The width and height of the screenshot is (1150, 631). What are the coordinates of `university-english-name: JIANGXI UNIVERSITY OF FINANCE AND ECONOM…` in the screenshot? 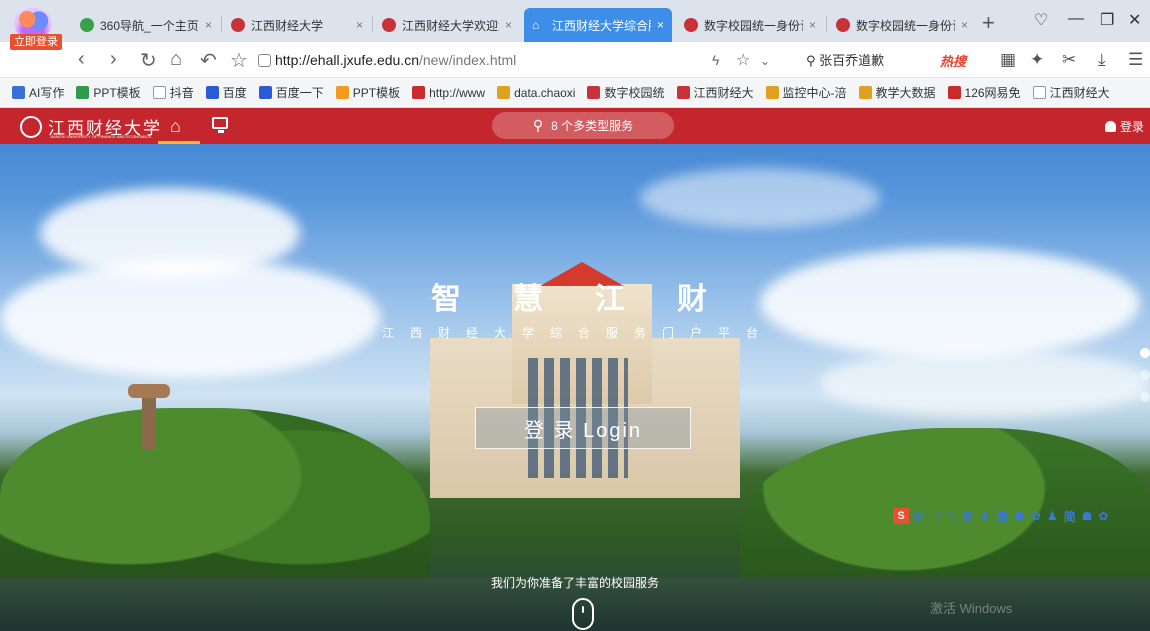 It's located at (101, 136).